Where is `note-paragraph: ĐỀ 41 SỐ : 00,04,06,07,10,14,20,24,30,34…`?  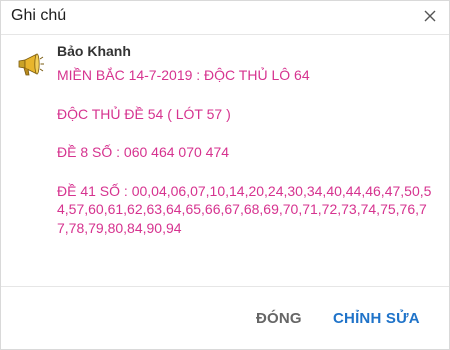
note-paragraph: ĐỀ 41 SỐ : 00,04,06,07,10,14,20,24,30,34… is located at coordinates (244, 209).